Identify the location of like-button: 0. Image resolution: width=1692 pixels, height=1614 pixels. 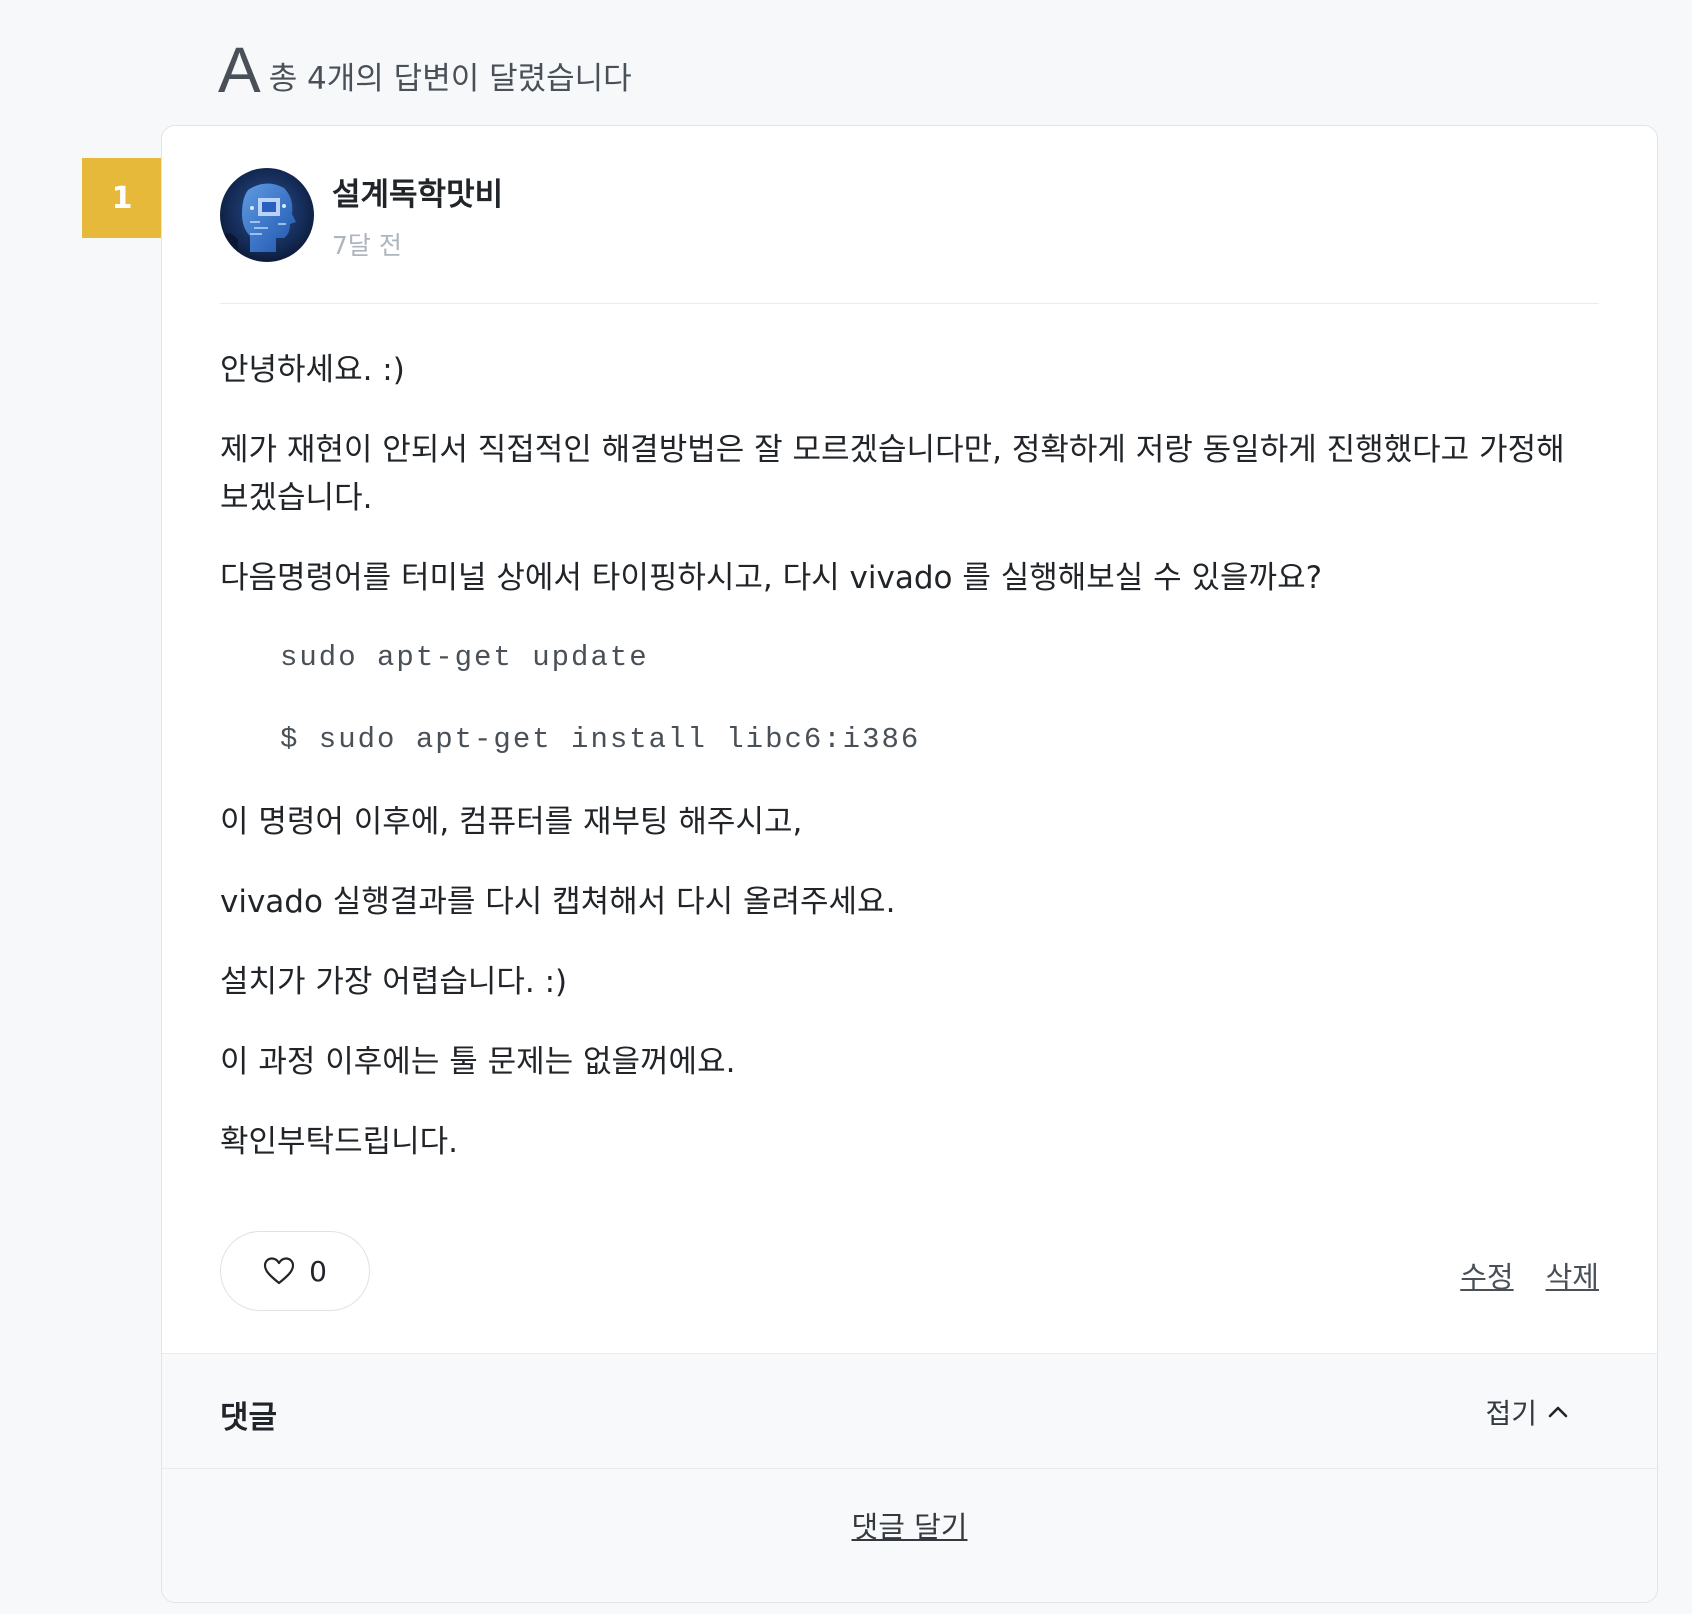
(295, 1271).